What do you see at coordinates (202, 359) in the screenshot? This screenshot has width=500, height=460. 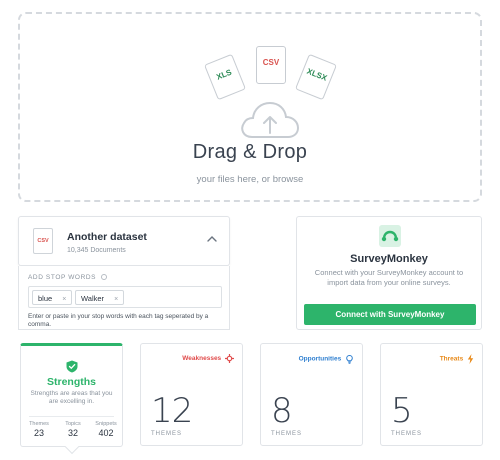 I see `weaknesses-label-text: Weaknesses` at bounding box center [202, 359].